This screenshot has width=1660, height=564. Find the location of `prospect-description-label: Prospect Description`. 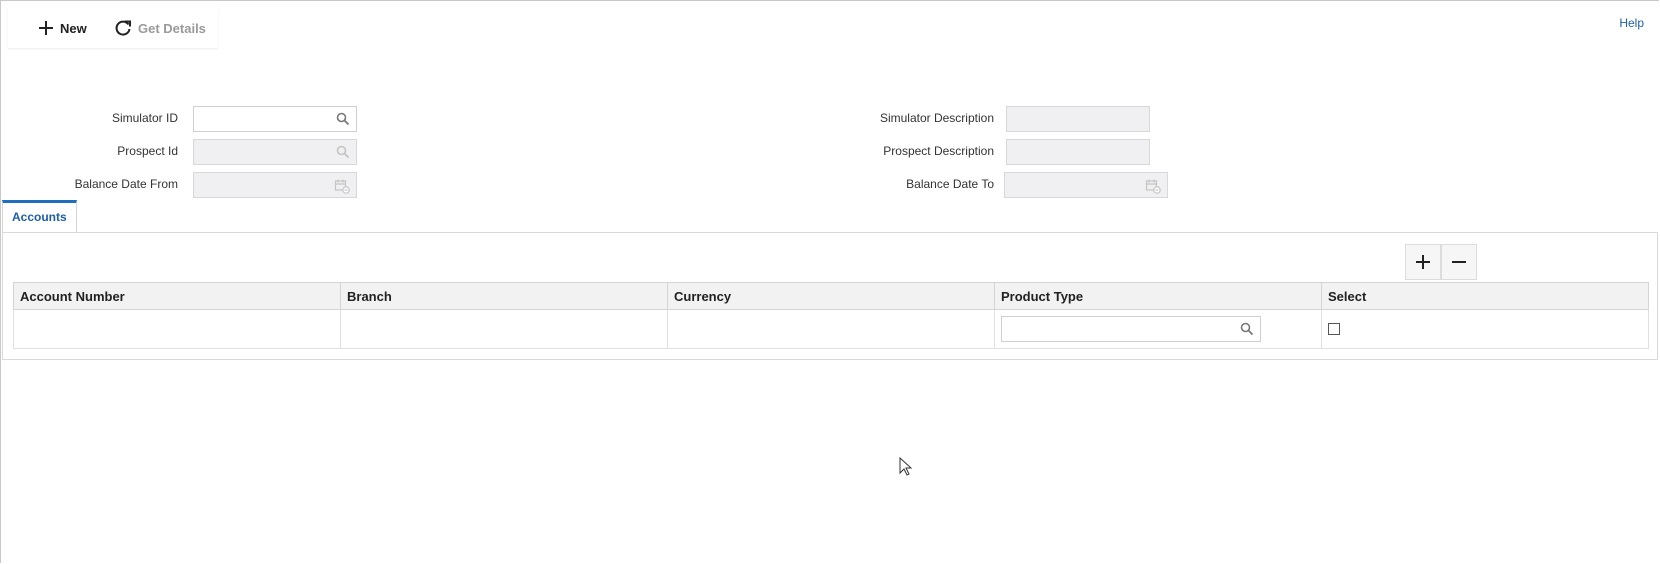

prospect-description-label: Prospect Description is located at coordinates (938, 151).